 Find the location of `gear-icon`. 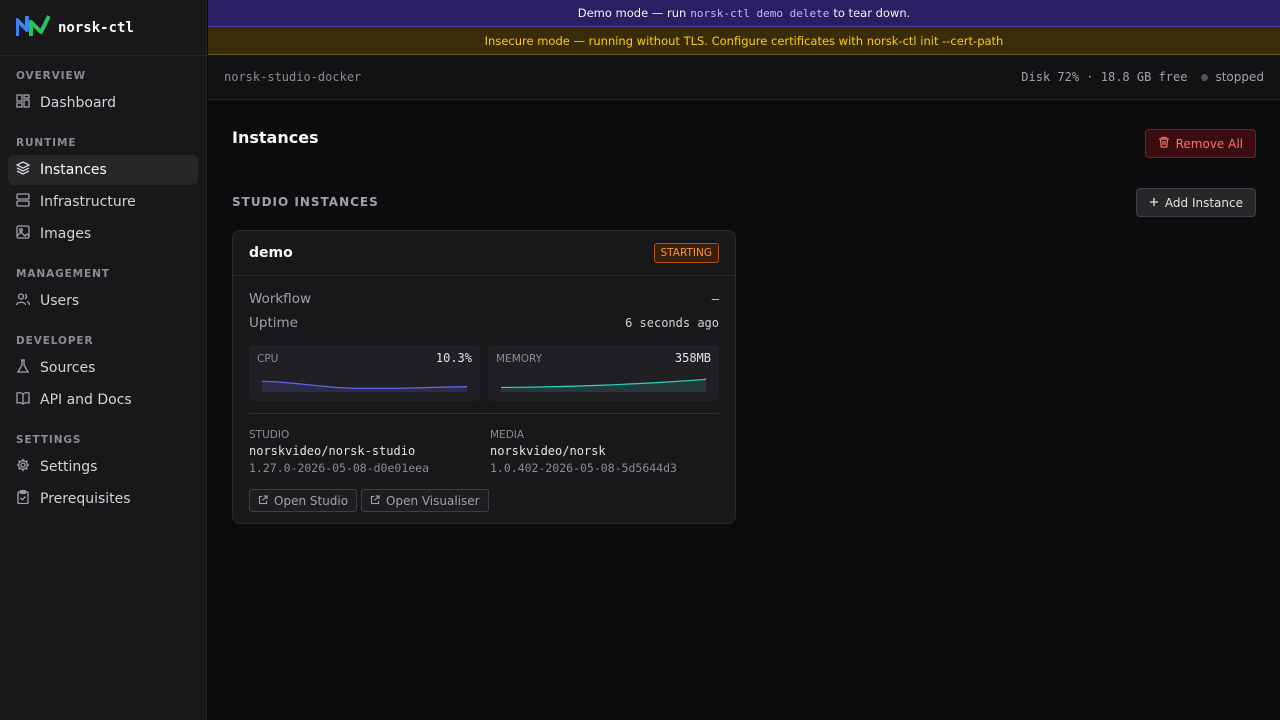

gear-icon is located at coordinates (23, 467).